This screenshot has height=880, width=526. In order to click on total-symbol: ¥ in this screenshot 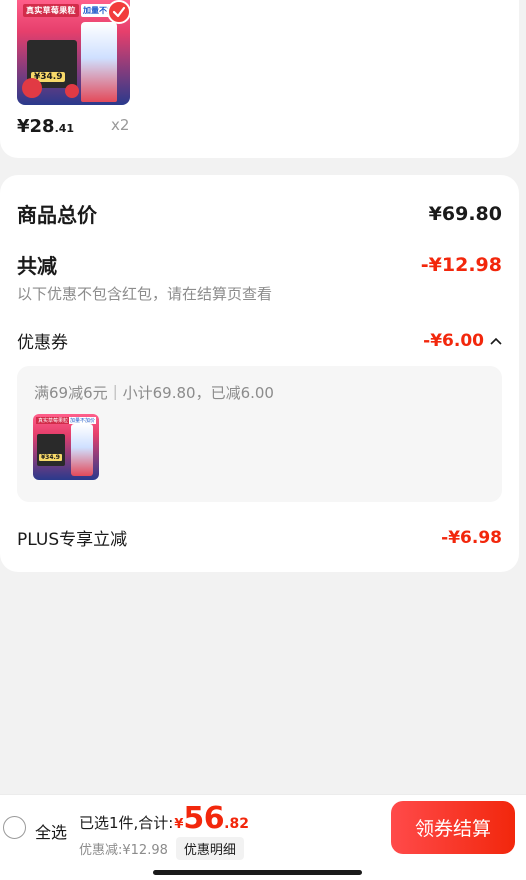, I will do `click(179, 824)`.